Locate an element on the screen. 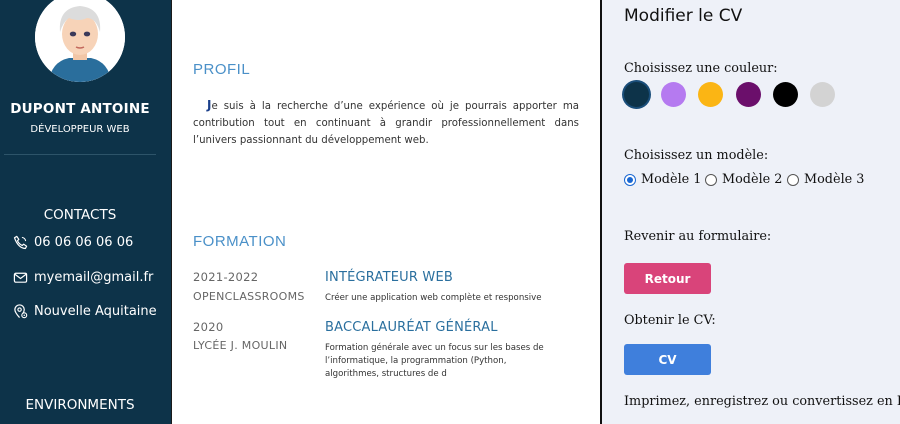  model-option-2: Modèle 2 is located at coordinates (743, 179).